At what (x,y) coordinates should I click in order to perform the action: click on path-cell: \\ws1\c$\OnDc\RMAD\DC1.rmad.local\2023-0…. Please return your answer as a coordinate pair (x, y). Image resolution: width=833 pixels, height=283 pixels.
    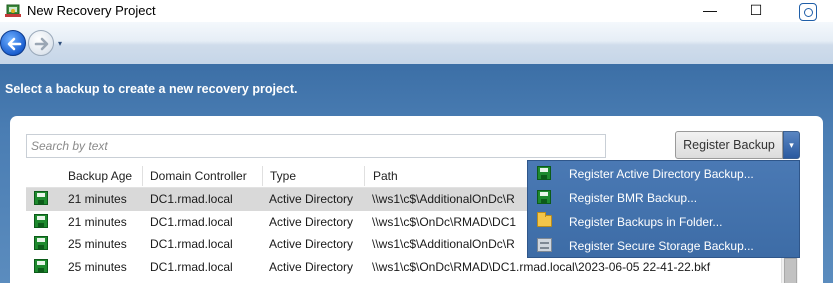
    Looking at the image, I should click on (541, 266).